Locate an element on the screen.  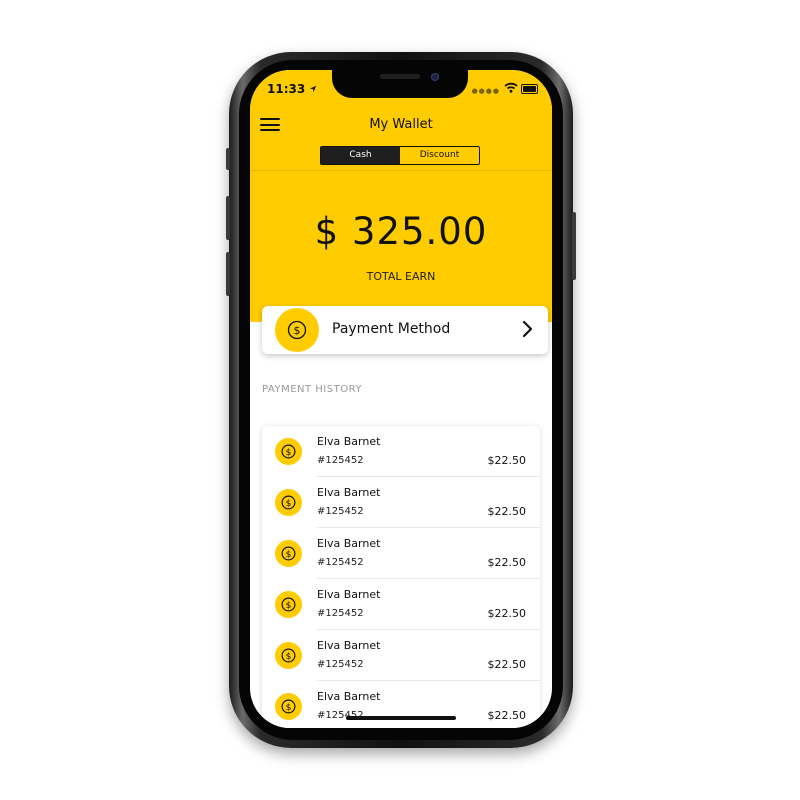
balance-label: TOTAL EARN is located at coordinates (401, 276).